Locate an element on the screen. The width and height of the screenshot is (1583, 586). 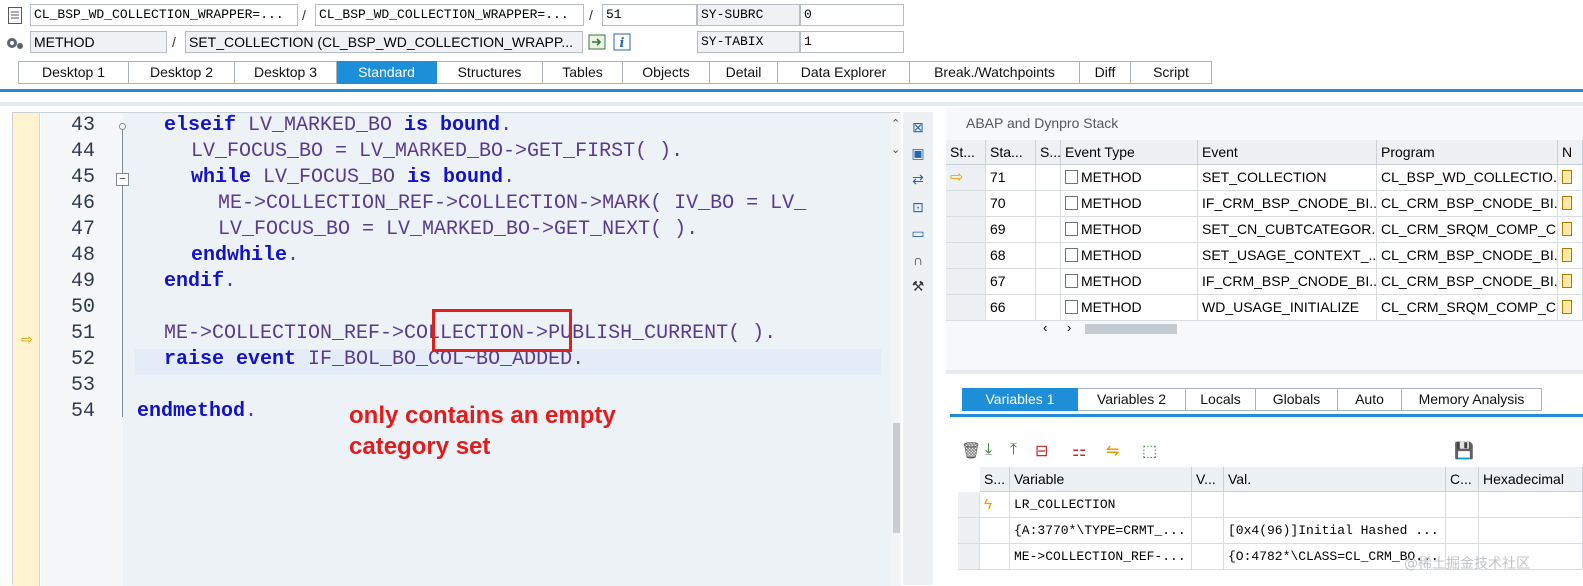
stack-event-cell: SET_COLLECTION is located at coordinates (1287, 178).